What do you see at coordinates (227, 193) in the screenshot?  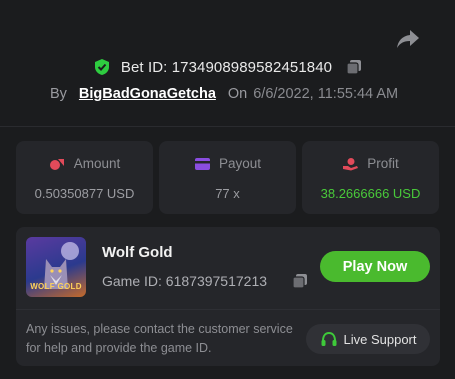 I see `stat-value: 77 x` at bounding box center [227, 193].